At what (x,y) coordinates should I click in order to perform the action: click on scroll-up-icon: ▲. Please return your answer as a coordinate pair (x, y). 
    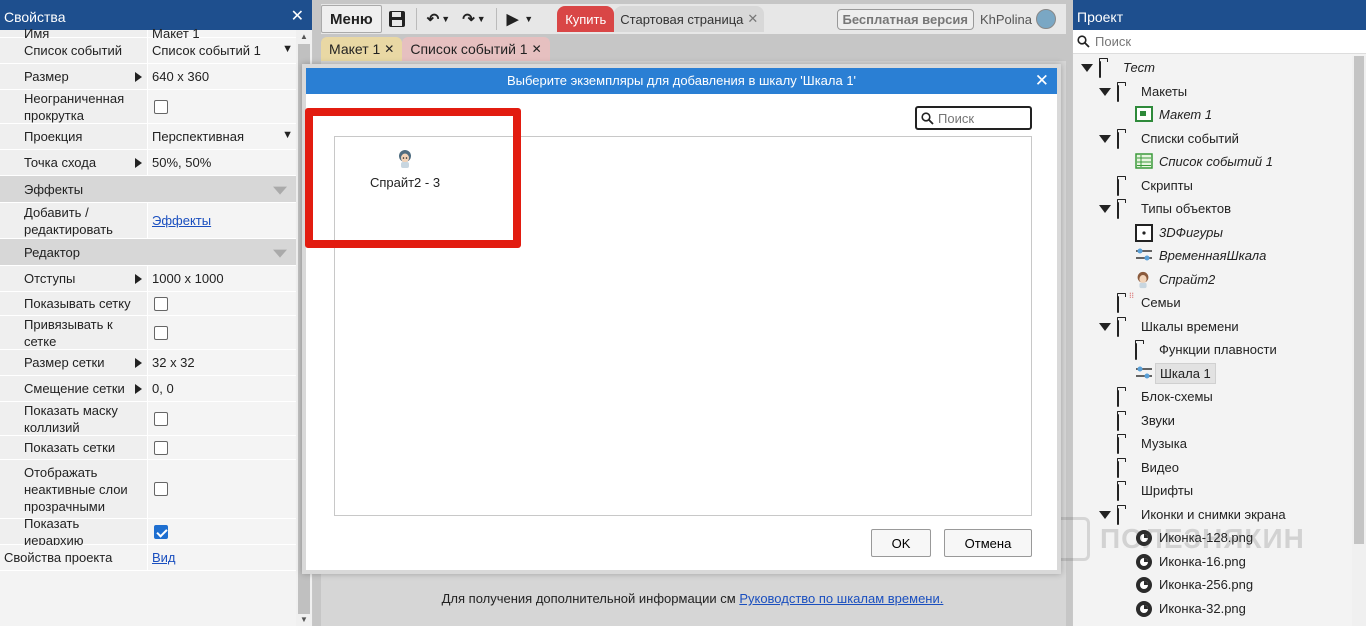
    Looking at the image, I should click on (304, 36).